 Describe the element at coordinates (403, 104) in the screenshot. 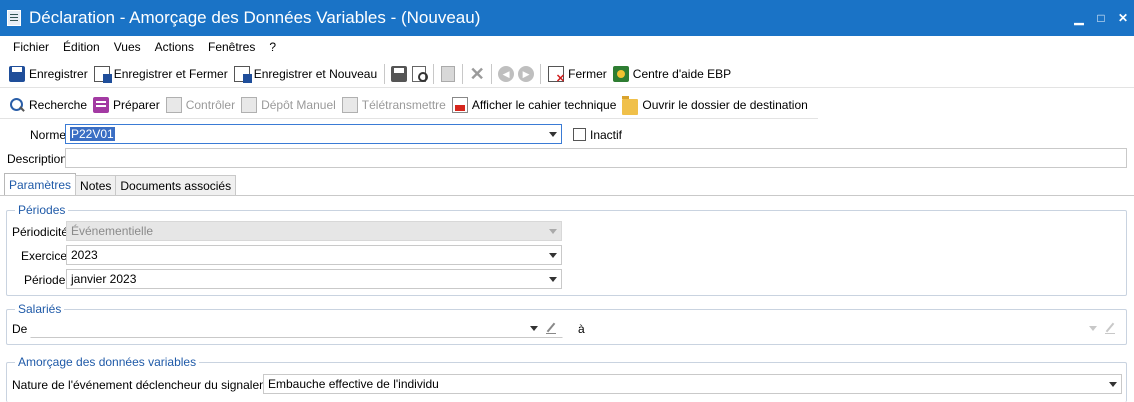

I see `transmit-label: Télétransmettre` at that location.